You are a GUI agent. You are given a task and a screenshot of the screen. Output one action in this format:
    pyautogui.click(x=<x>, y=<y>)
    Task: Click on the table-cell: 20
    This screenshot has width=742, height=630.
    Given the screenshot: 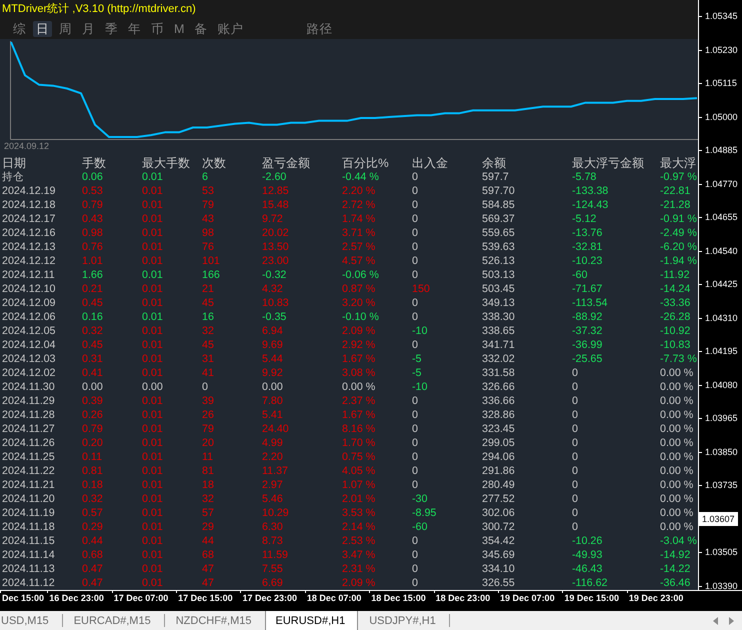 What is the action you would take?
    pyautogui.click(x=208, y=443)
    